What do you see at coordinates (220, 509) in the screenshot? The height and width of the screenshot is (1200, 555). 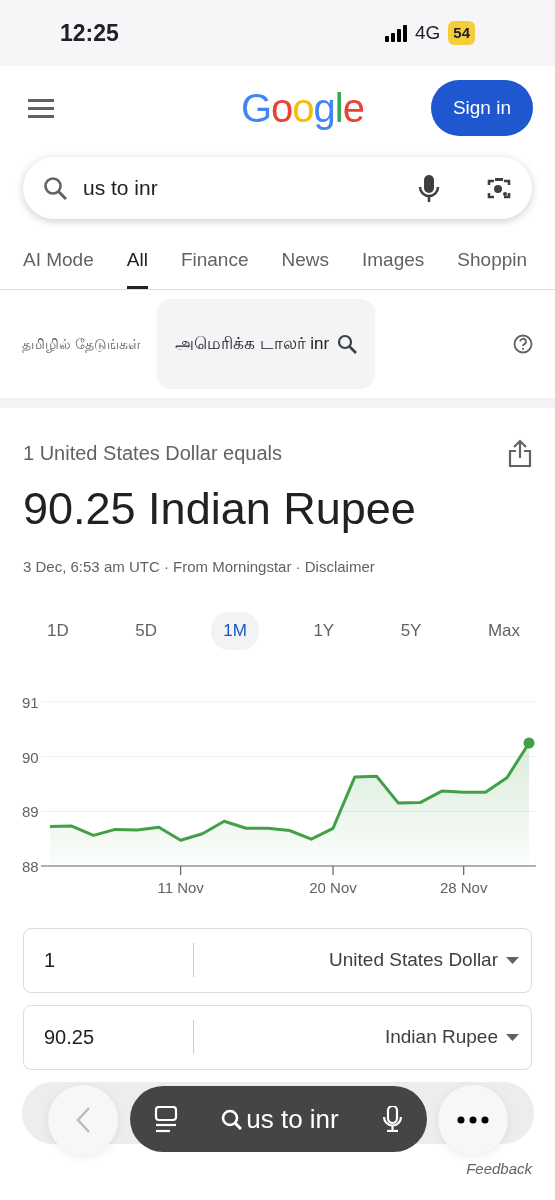 I see `conversion-result: 90.25 Indian Rupee` at bounding box center [220, 509].